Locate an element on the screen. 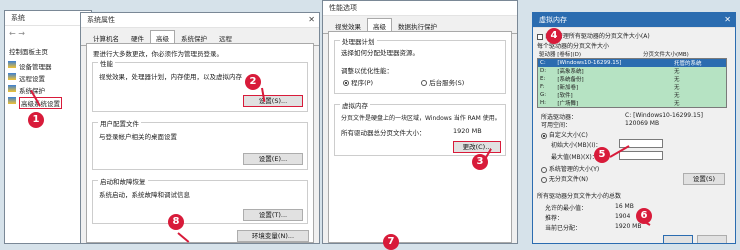 This screenshot has height=250, width=740. processor-scheduling-desc: 选择如何分配处理器资源。 is located at coordinates (380, 53).